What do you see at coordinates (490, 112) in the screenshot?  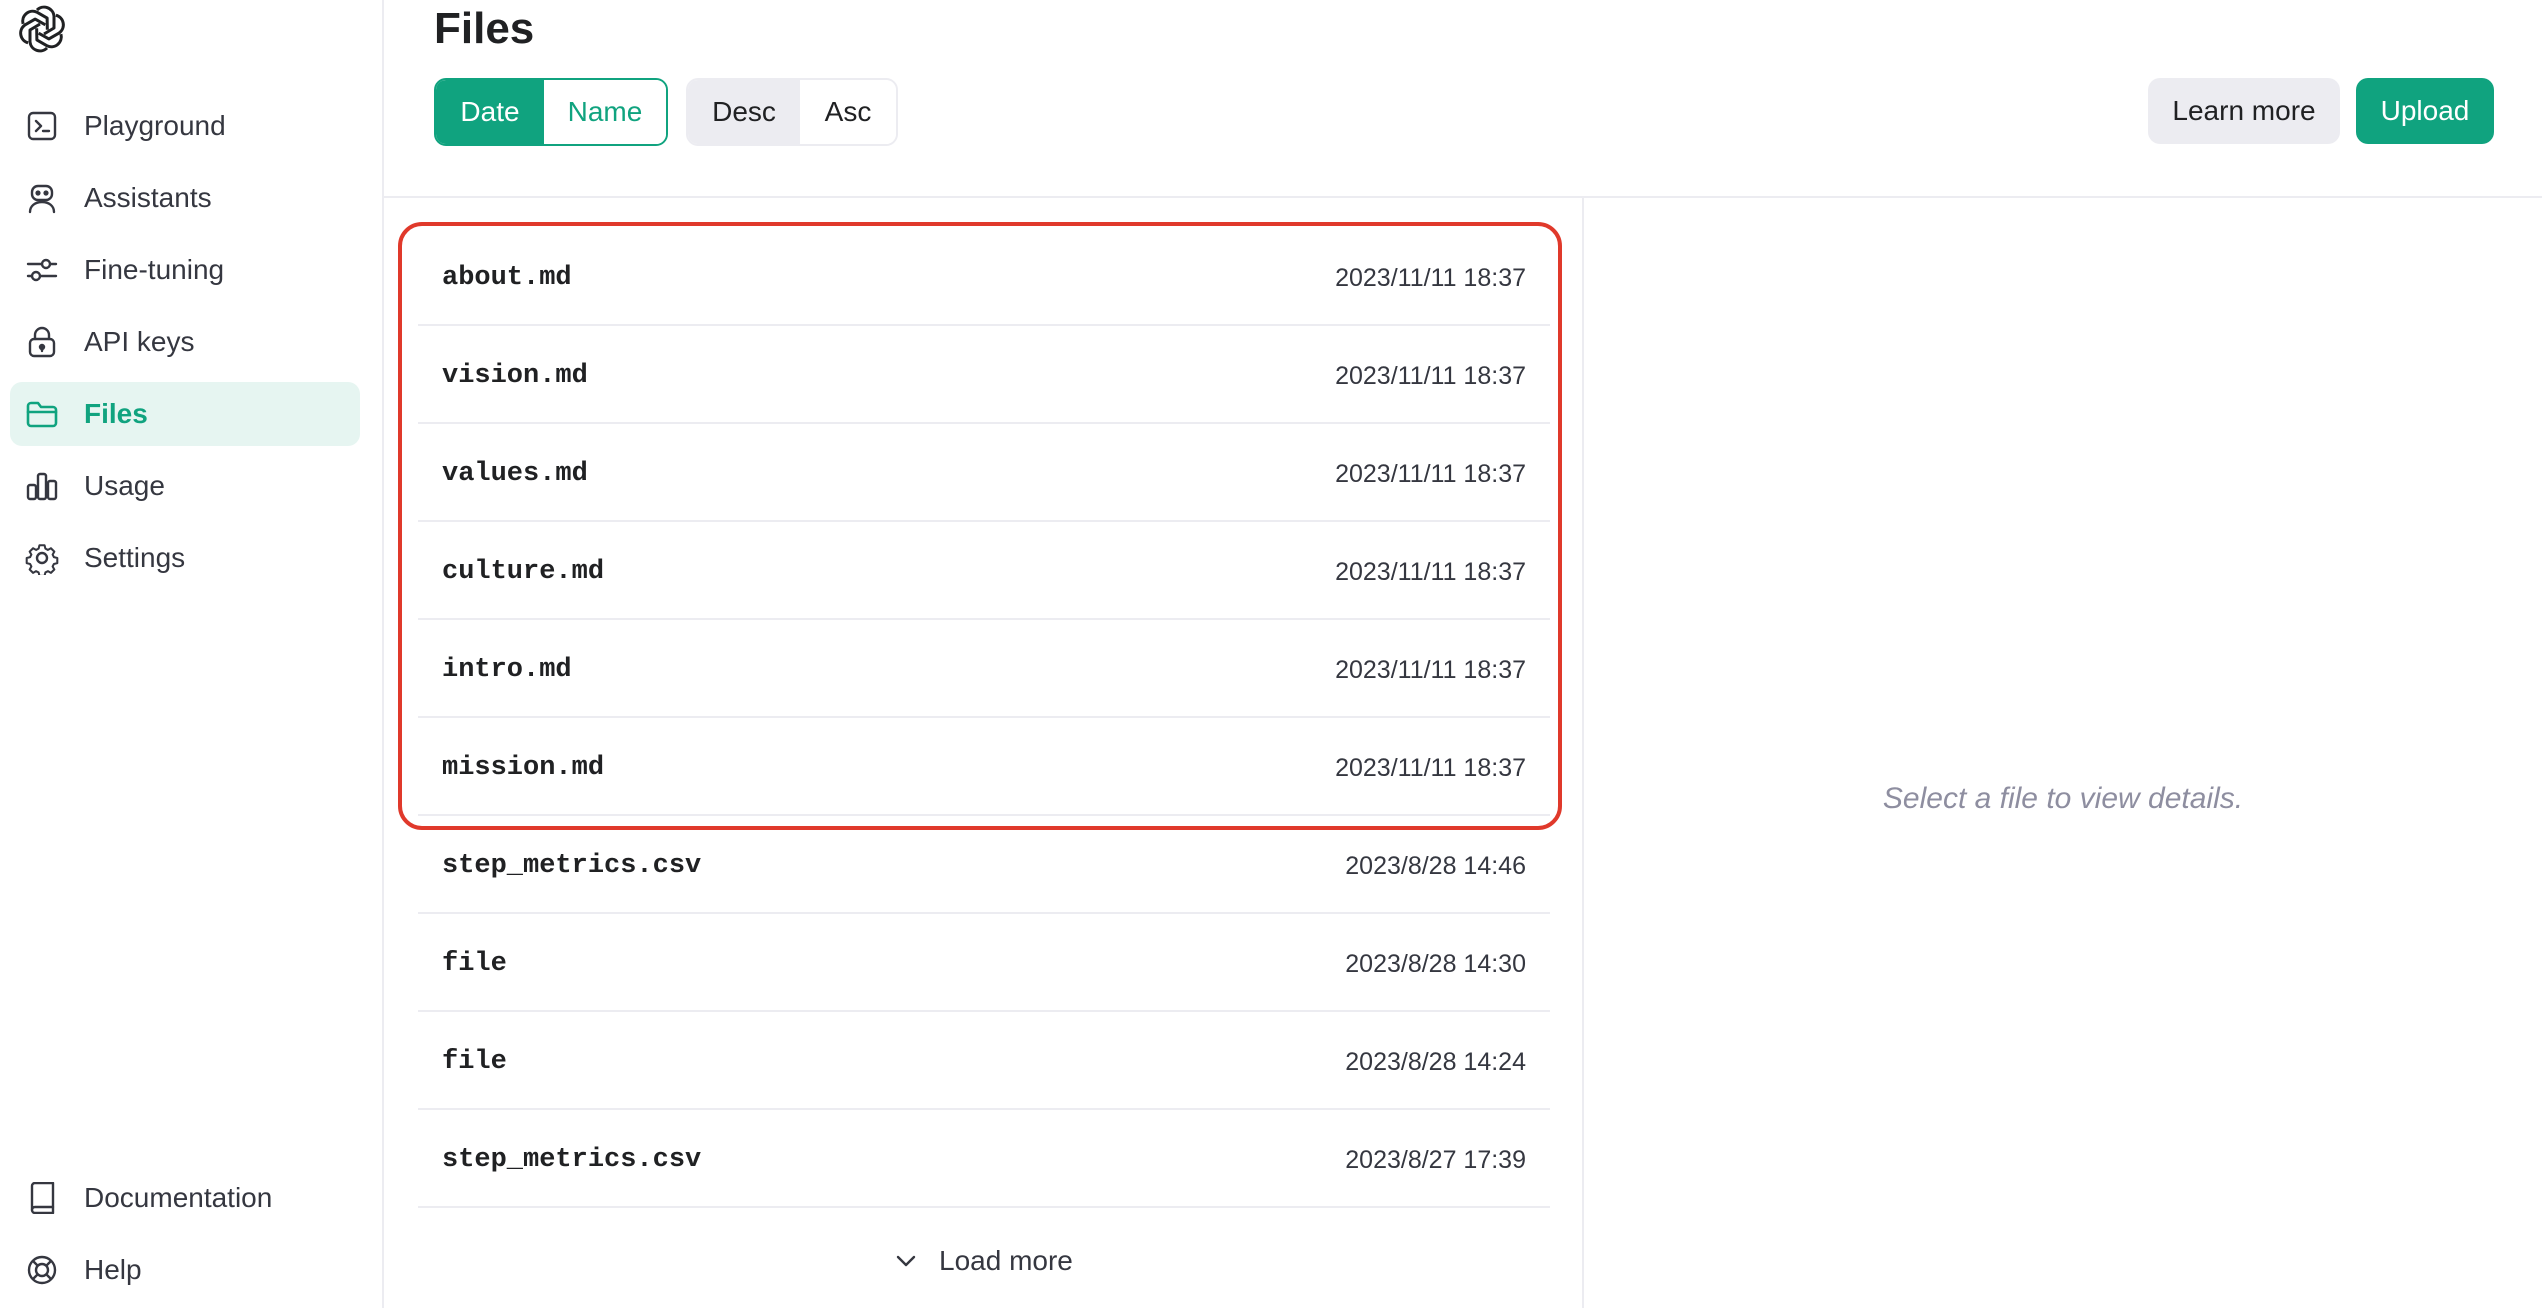 I see `sort-date-button: Date` at bounding box center [490, 112].